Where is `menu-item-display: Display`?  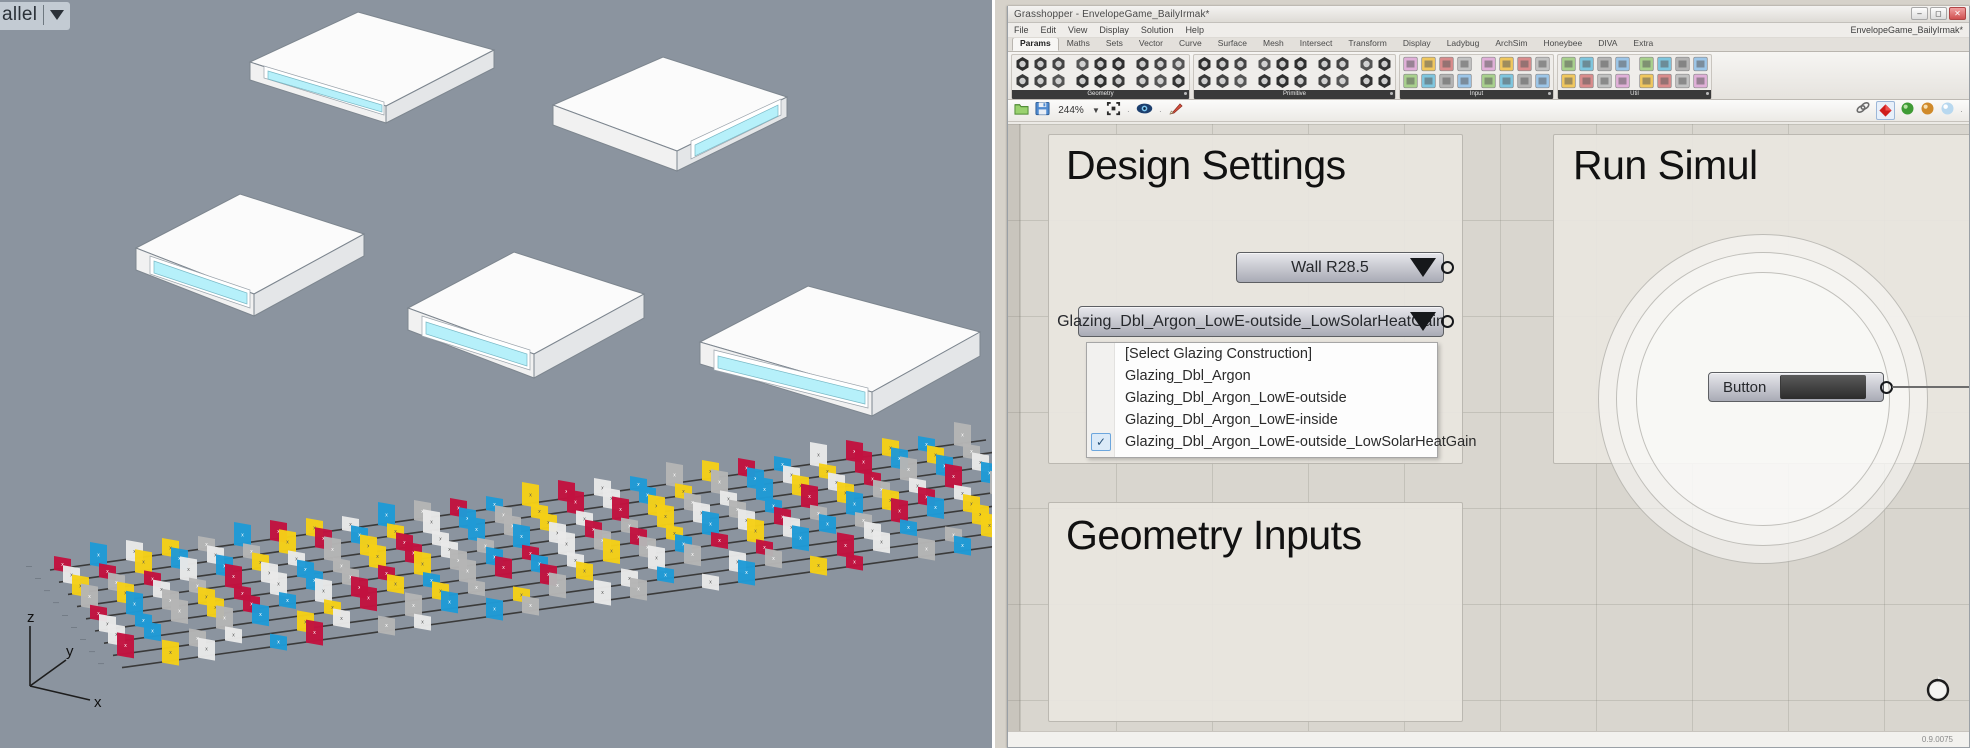
menu-item-display: Display is located at coordinates (1114, 30).